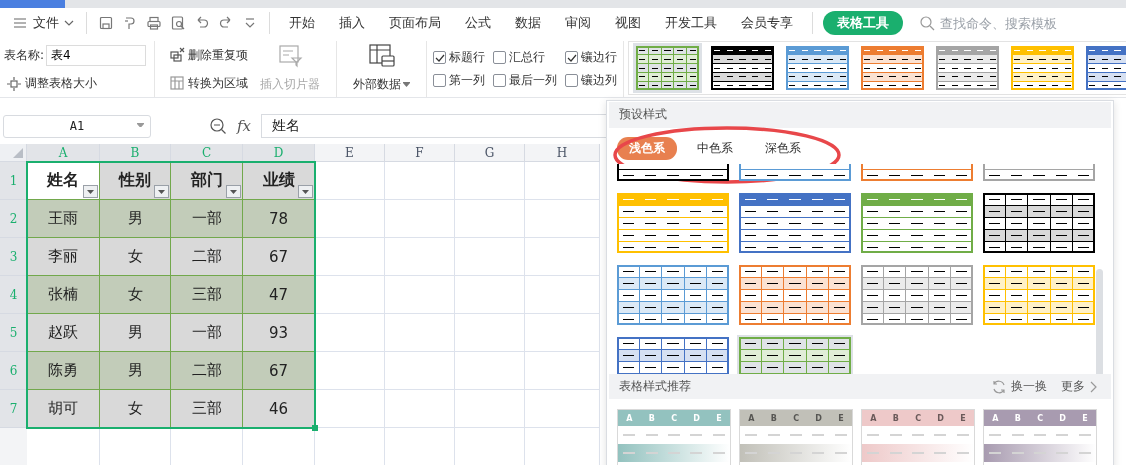 The image size is (1126, 465). What do you see at coordinates (715, 148) in the screenshot?
I see `category-tab: 中色系` at bounding box center [715, 148].